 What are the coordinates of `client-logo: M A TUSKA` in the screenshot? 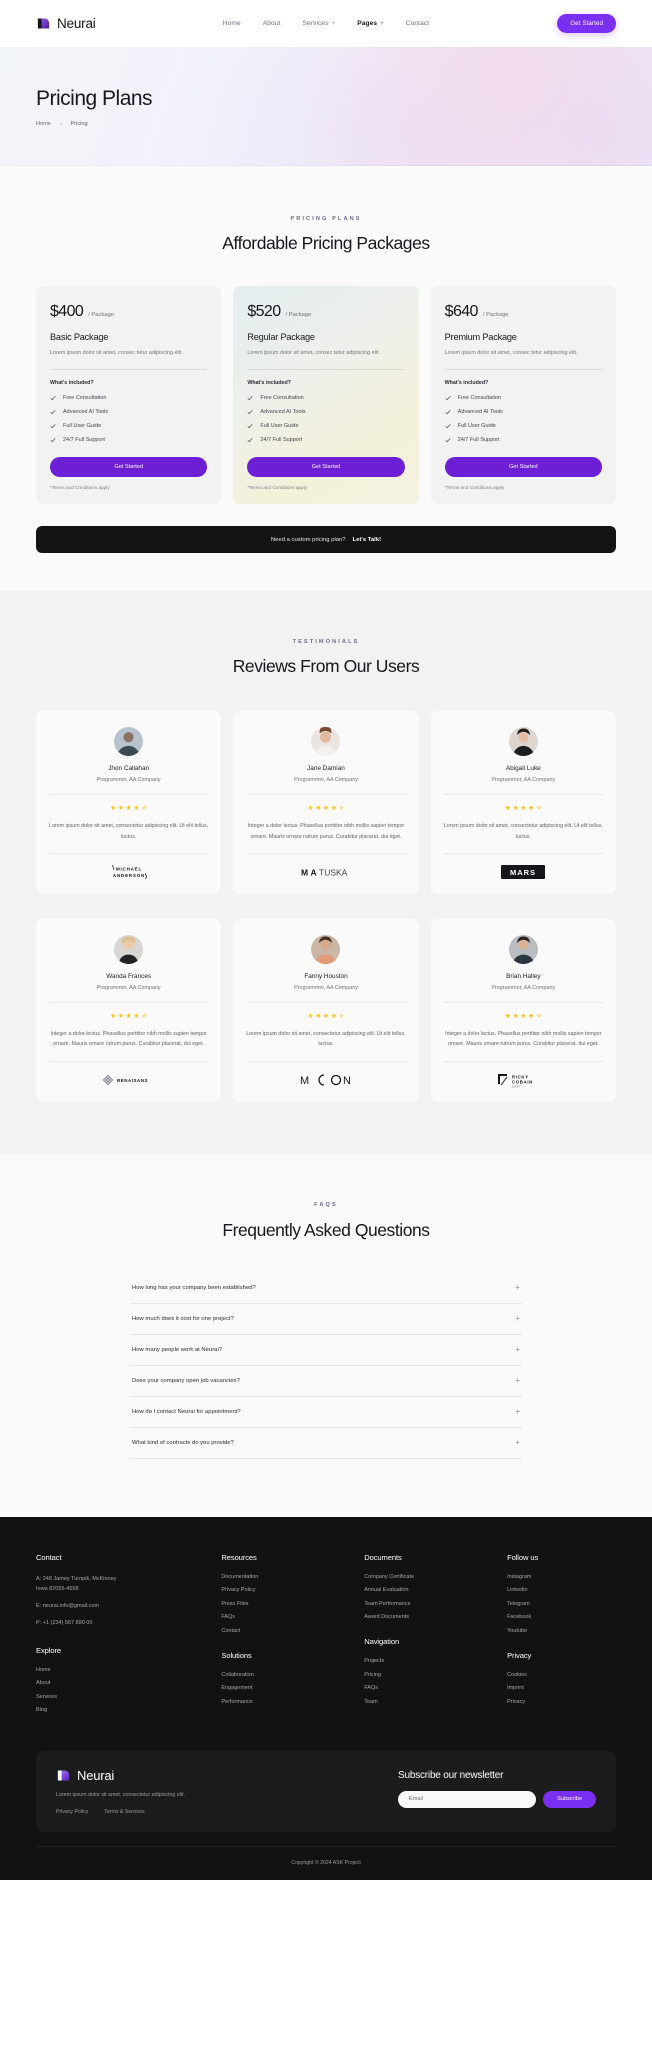 It's located at (326, 872).